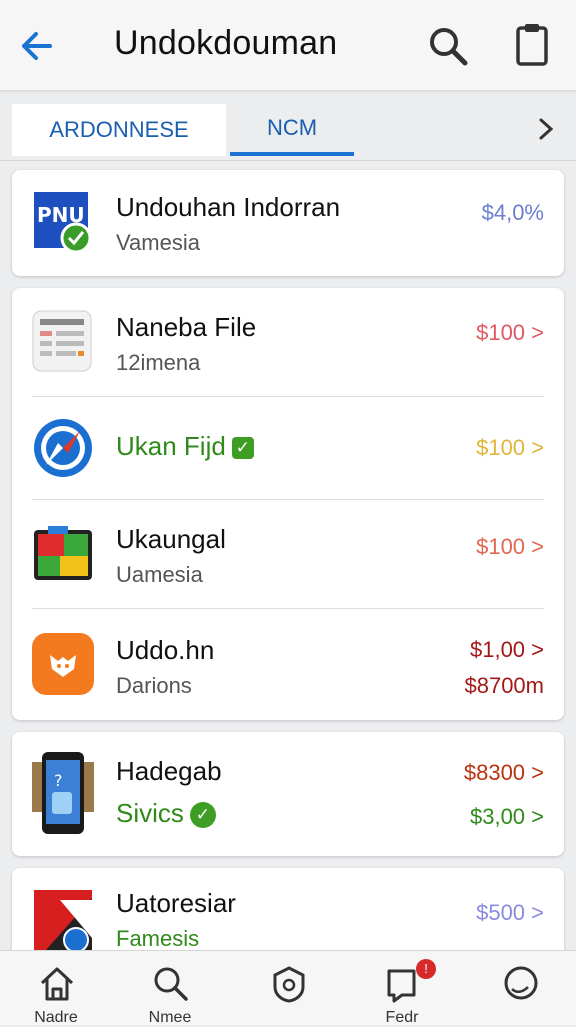 The height and width of the screenshot is (1027, 576). Describe the element at coordinates (36, 46) in the screenshot. I see `arrow-left-icon` at that location.